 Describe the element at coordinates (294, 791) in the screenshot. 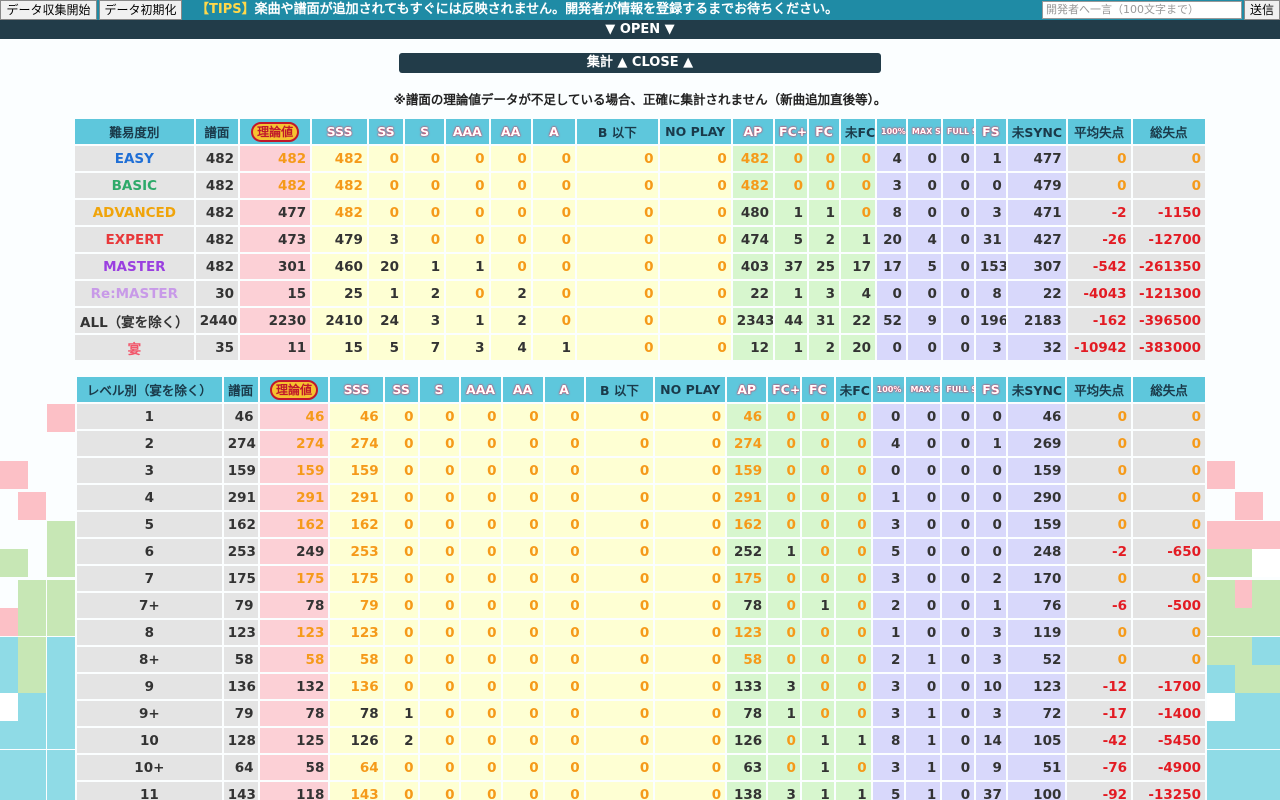

I see `table-cell: 118` at that location.